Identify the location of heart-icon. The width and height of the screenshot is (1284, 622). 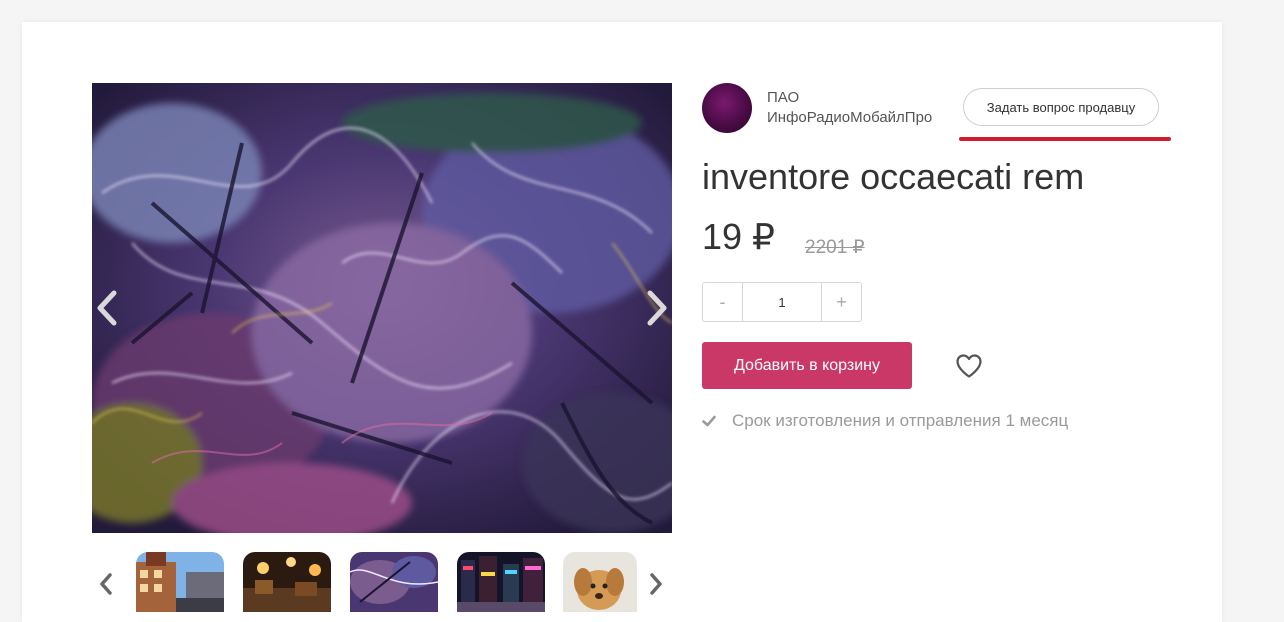
(969, 366).